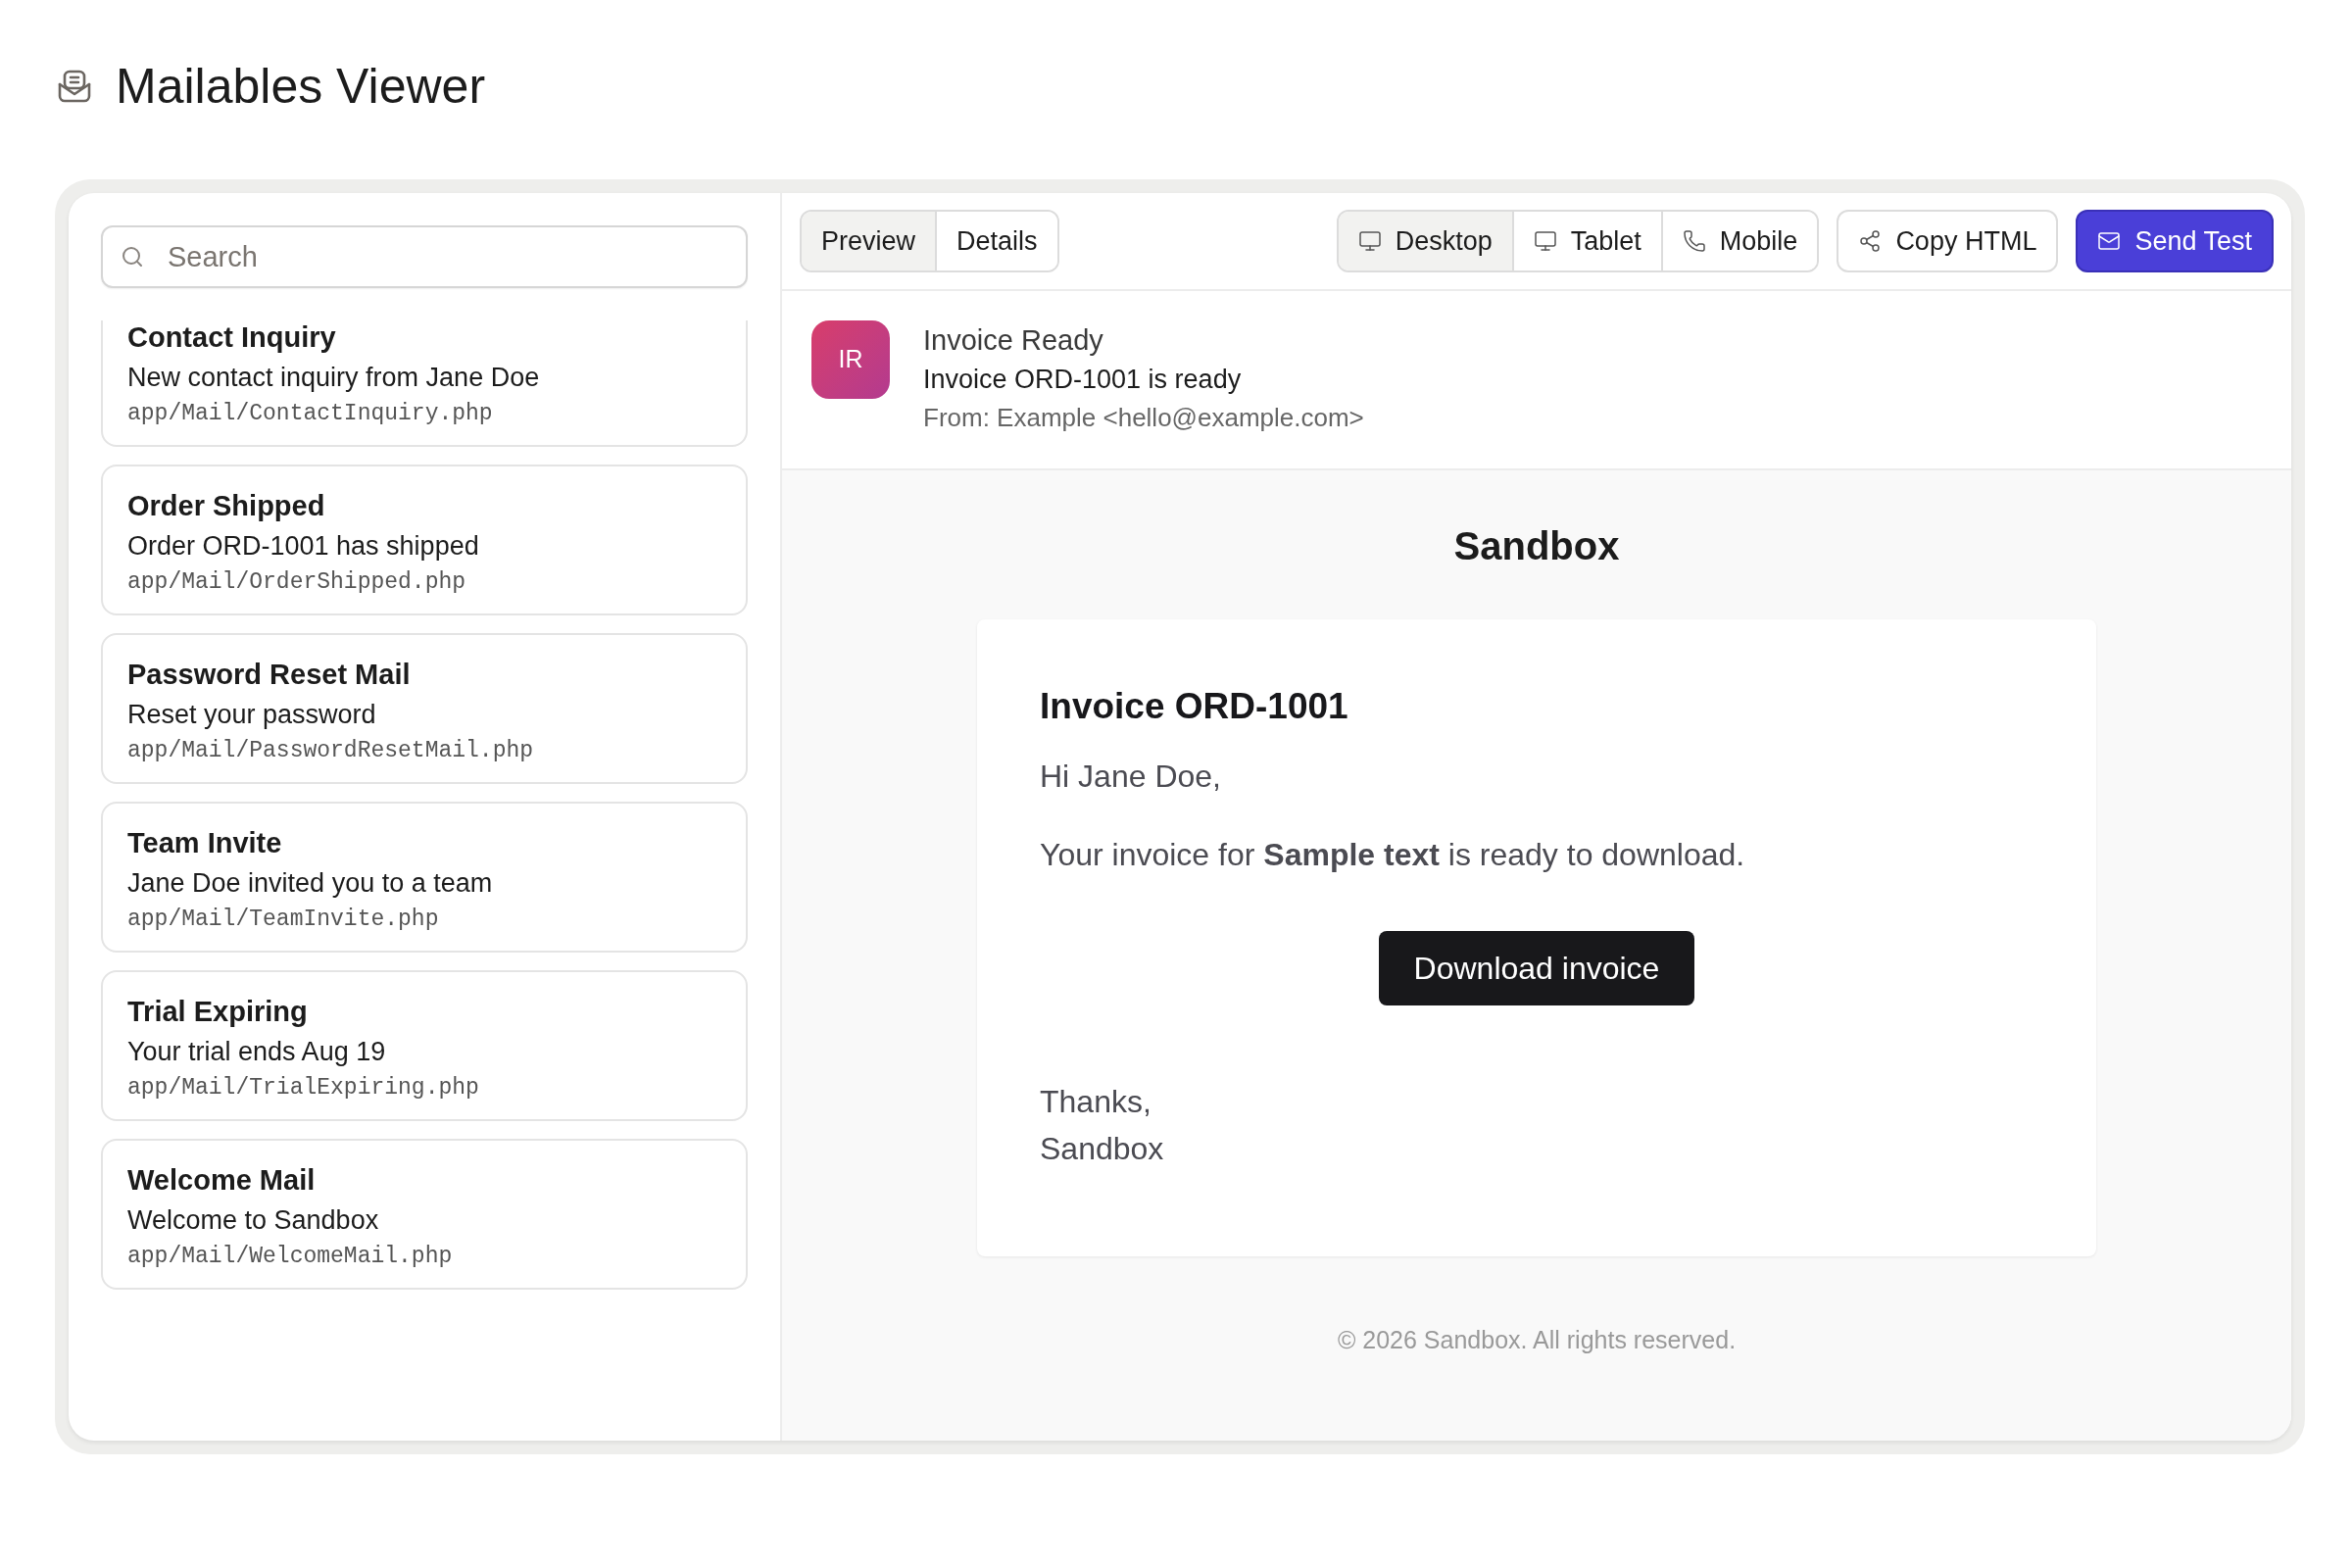  What do you see at coordinates (232, 337) in the screenshot?
I see `mailable-name: Contact Inquiry` at bounding box center [232, 337].